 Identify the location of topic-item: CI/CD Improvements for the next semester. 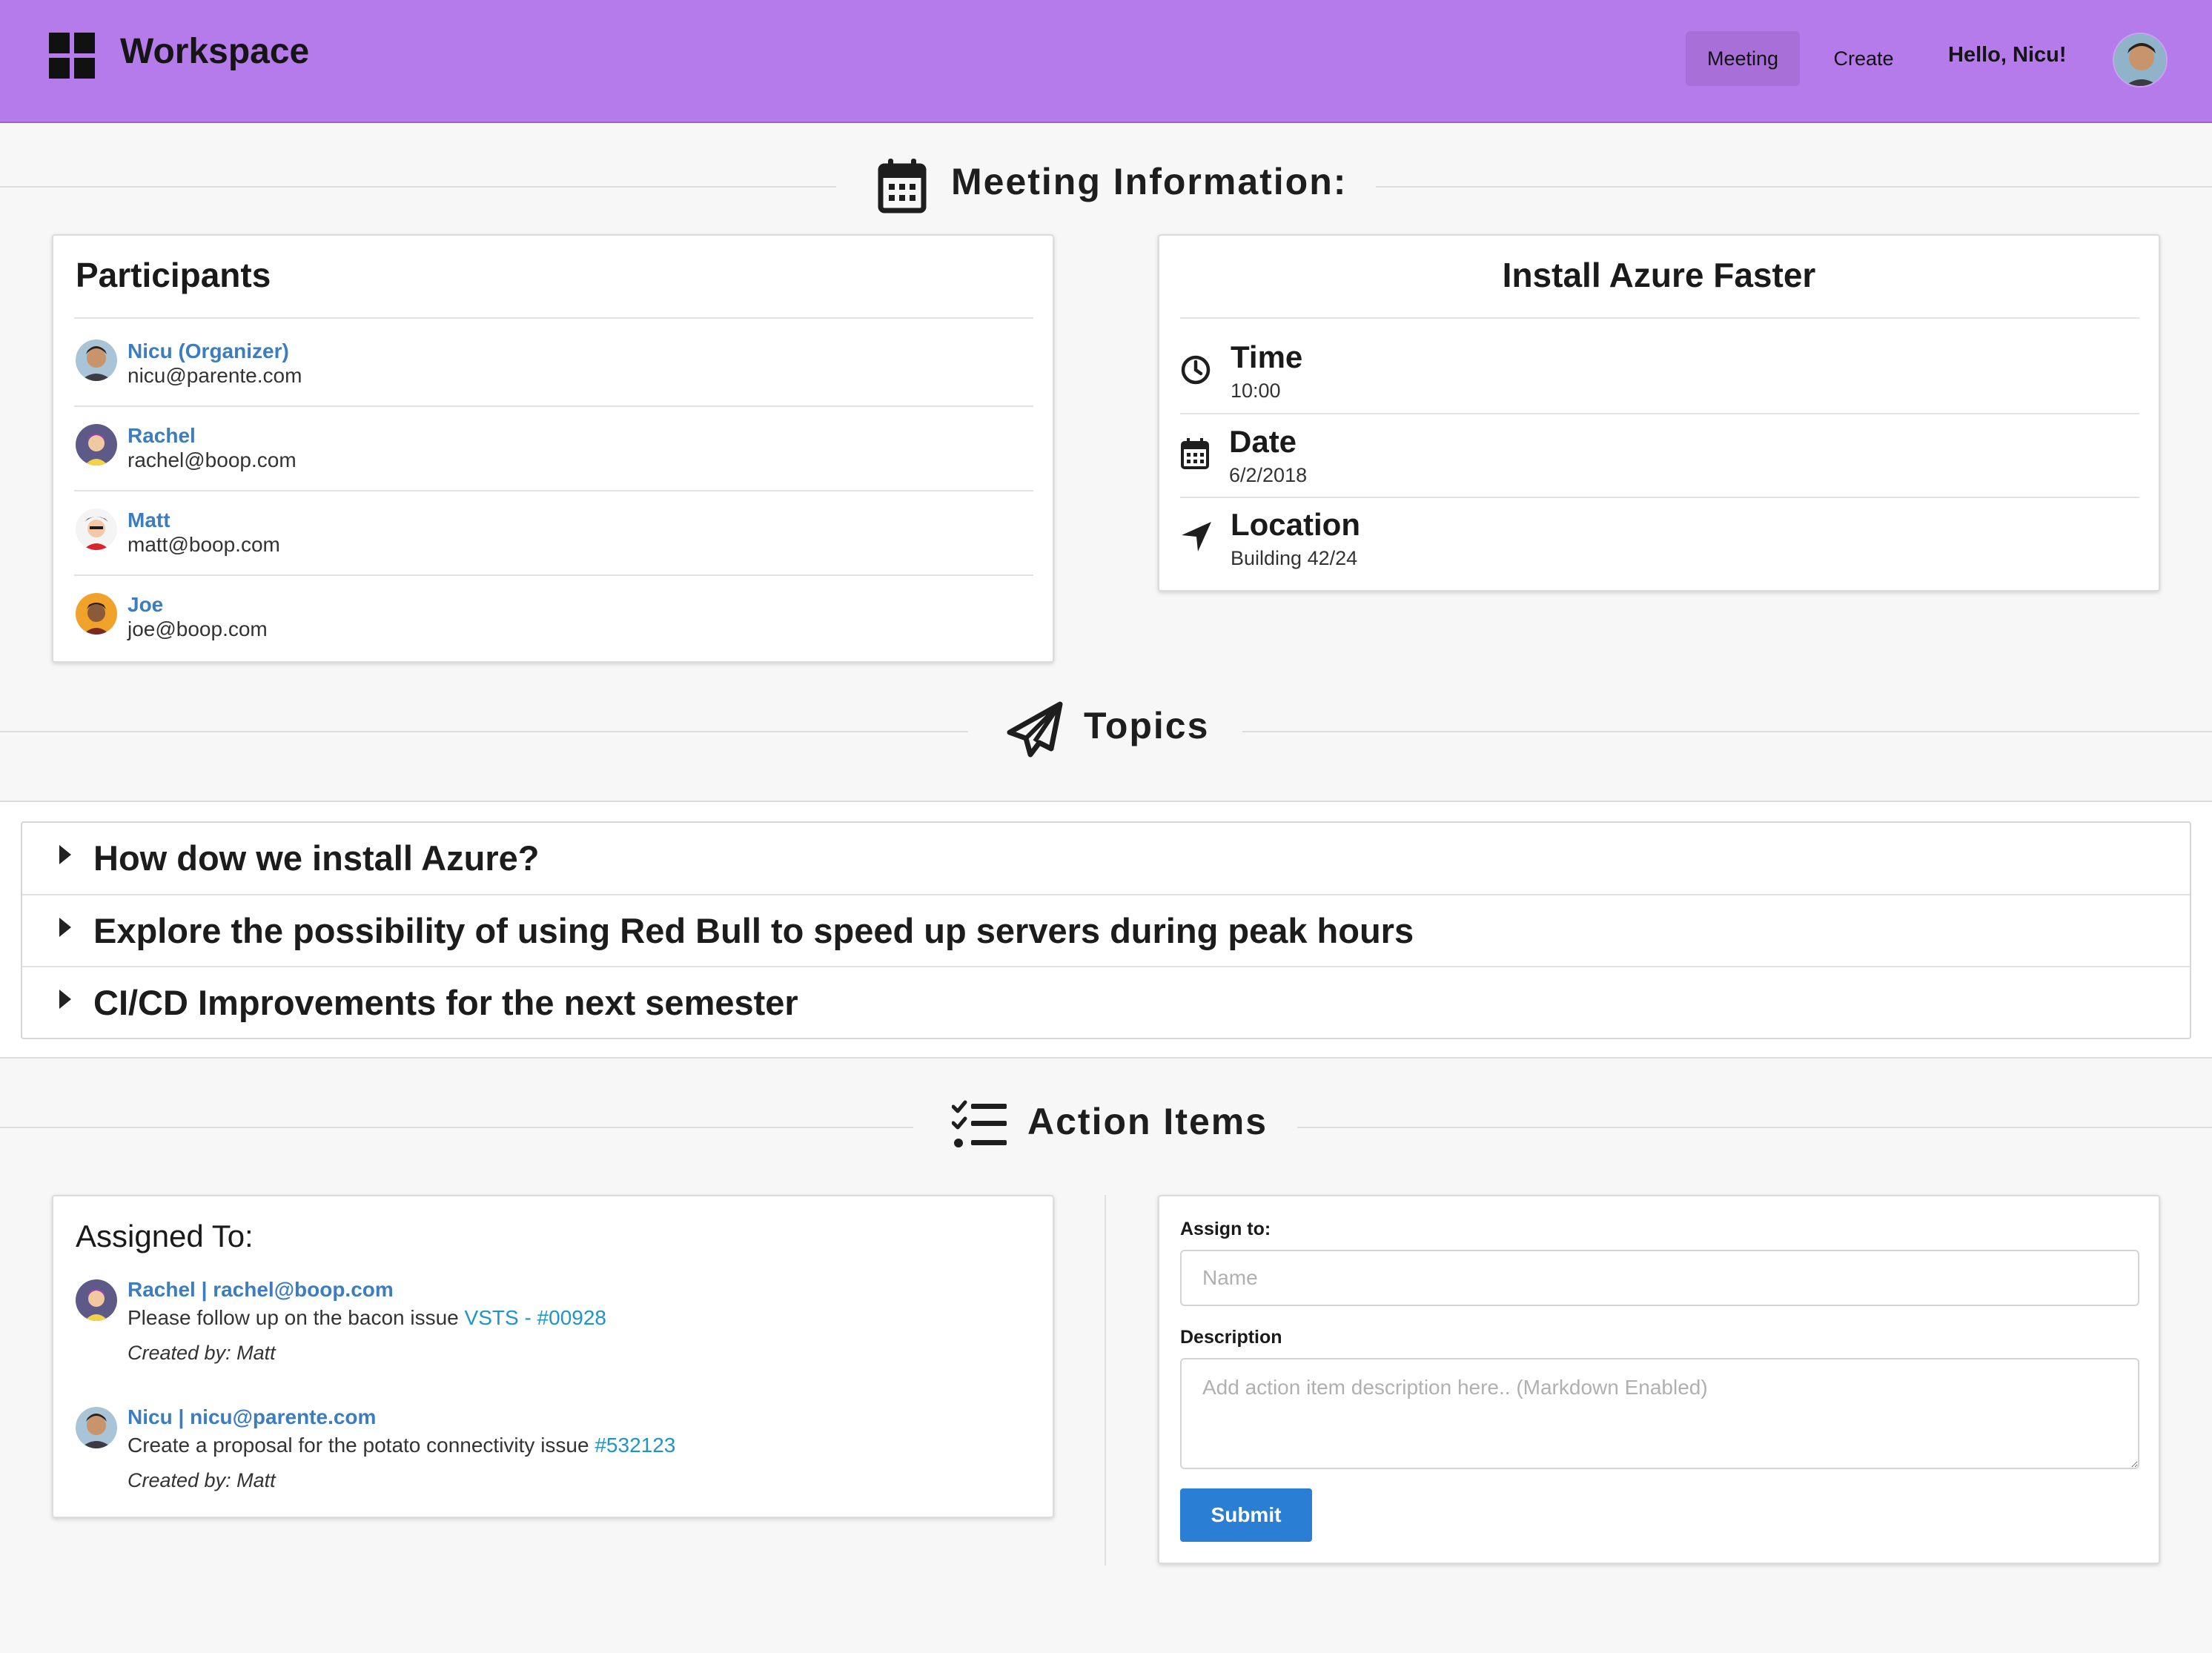
(1106, 1002).